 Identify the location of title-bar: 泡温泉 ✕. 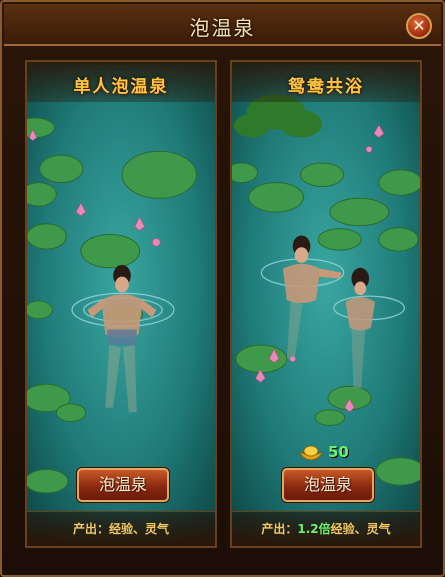
(222, 25).